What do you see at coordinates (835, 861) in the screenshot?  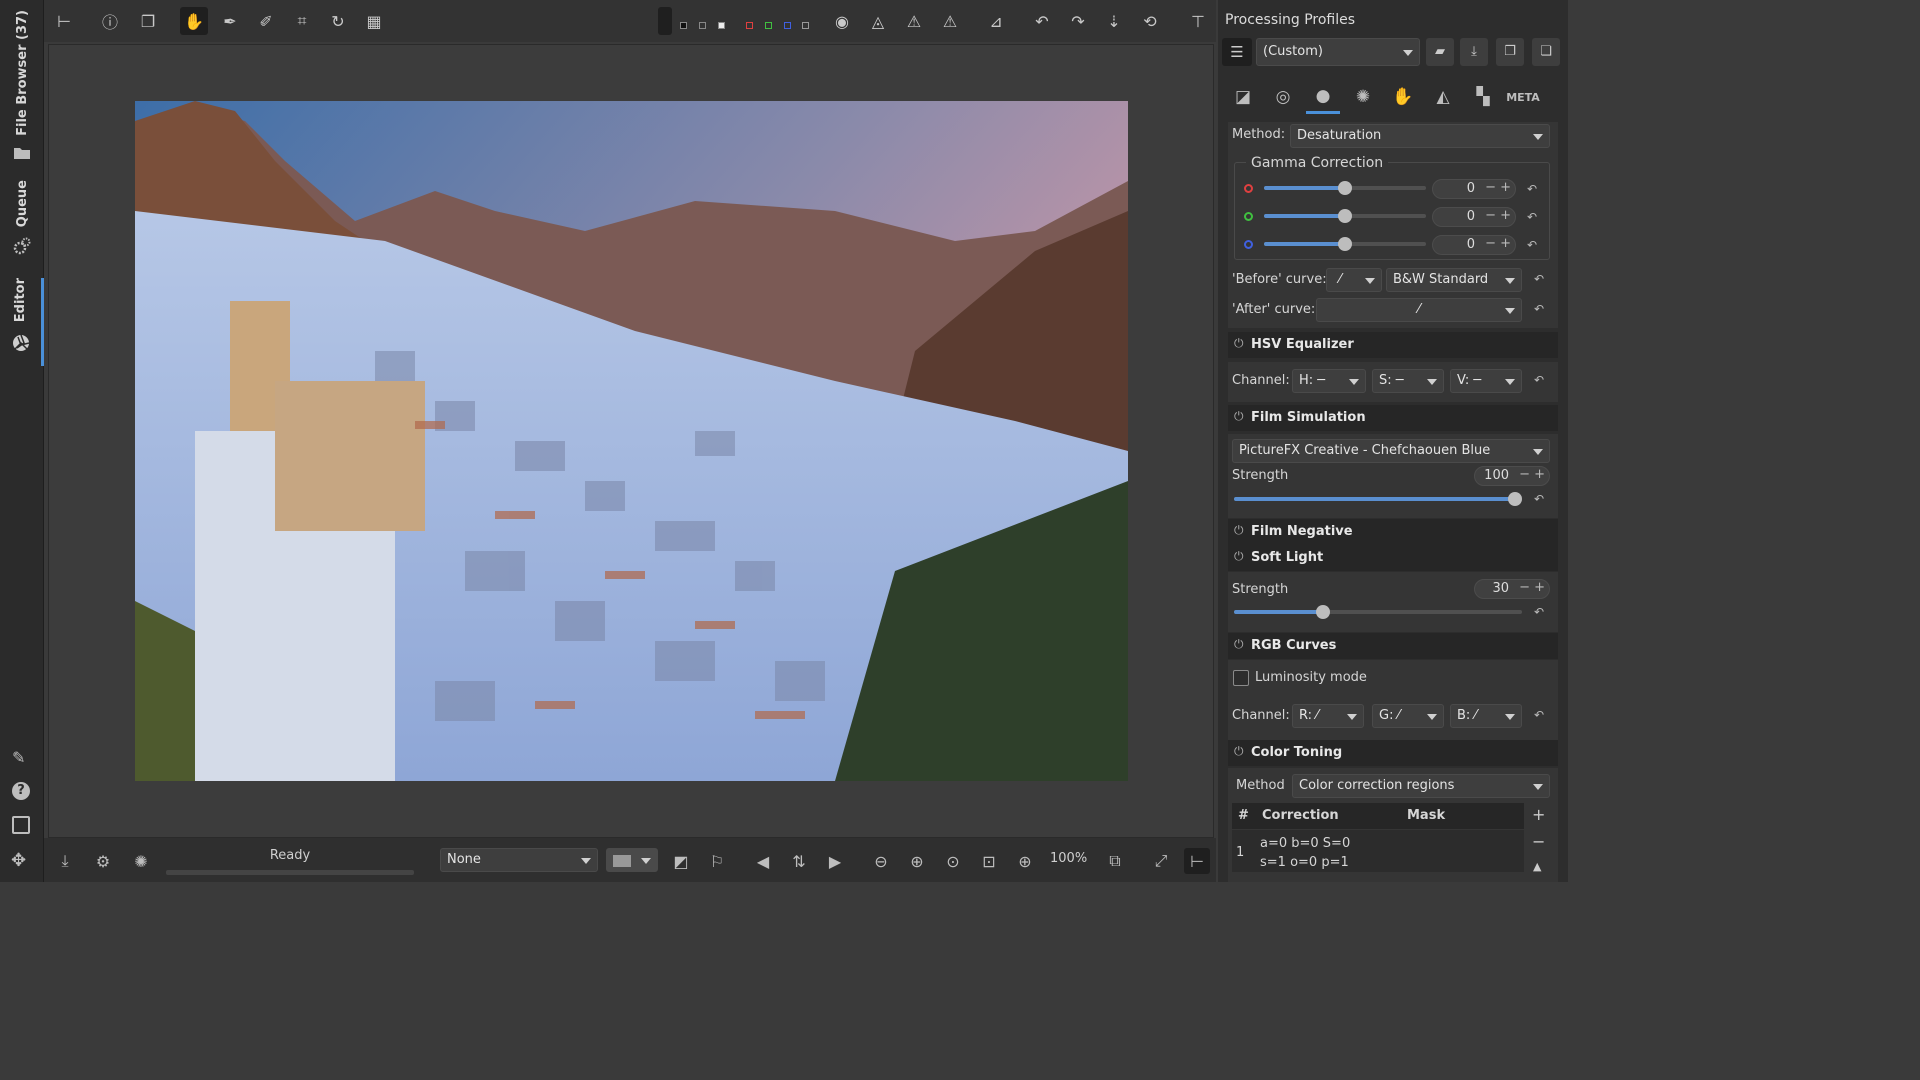 I see `next-image-icon: ▶` at bounding box center [835, 861].